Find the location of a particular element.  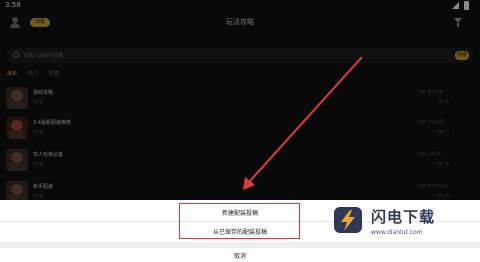

watermark-url: www.dianlut.com is located at coordinates (397, 232).